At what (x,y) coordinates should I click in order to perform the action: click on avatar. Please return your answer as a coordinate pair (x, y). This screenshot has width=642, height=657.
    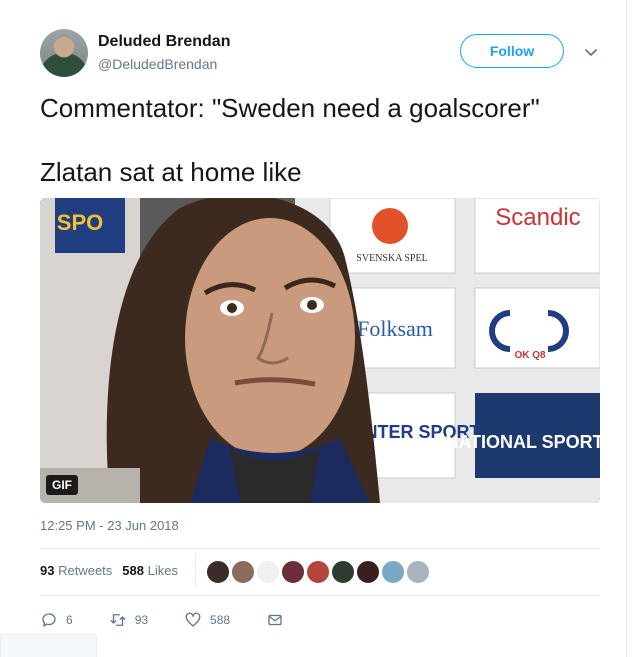
    Looking at the image, I should click on (64, 53).